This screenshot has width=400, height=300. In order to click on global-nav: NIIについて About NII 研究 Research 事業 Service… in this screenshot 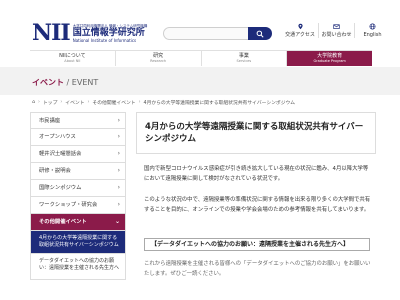, I will do `click(201, 58)`.